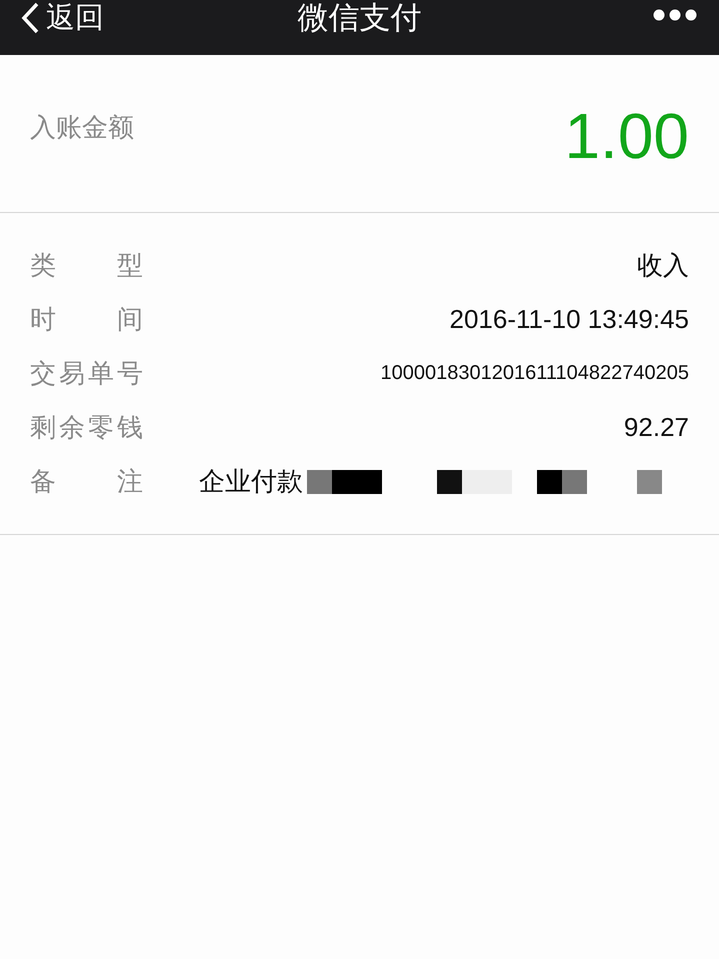 The image size is (719, 959). I want to click on amount-label: 入账金额, so click(82, 128).